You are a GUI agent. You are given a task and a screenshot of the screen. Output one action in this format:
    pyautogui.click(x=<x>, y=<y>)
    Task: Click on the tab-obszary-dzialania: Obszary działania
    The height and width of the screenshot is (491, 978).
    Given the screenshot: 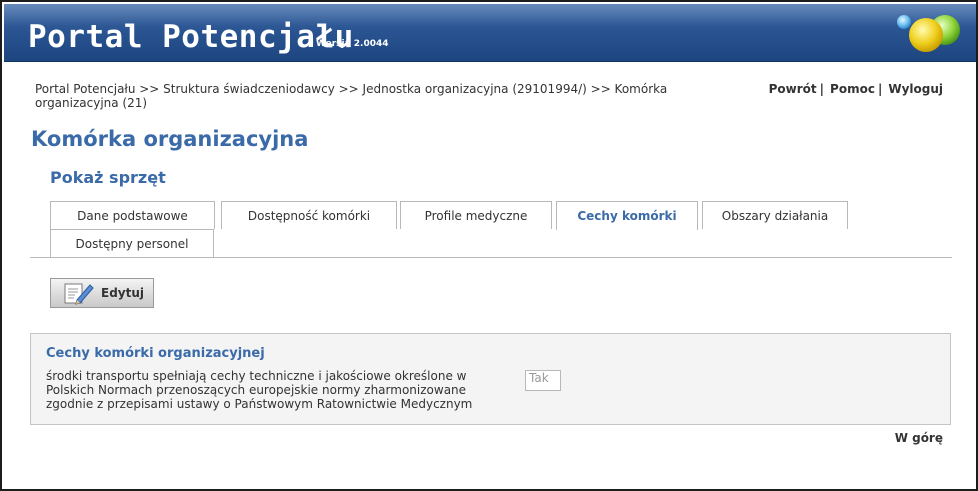 What is the action you would take?
    pyautogui.click(x=775, y=215)
    